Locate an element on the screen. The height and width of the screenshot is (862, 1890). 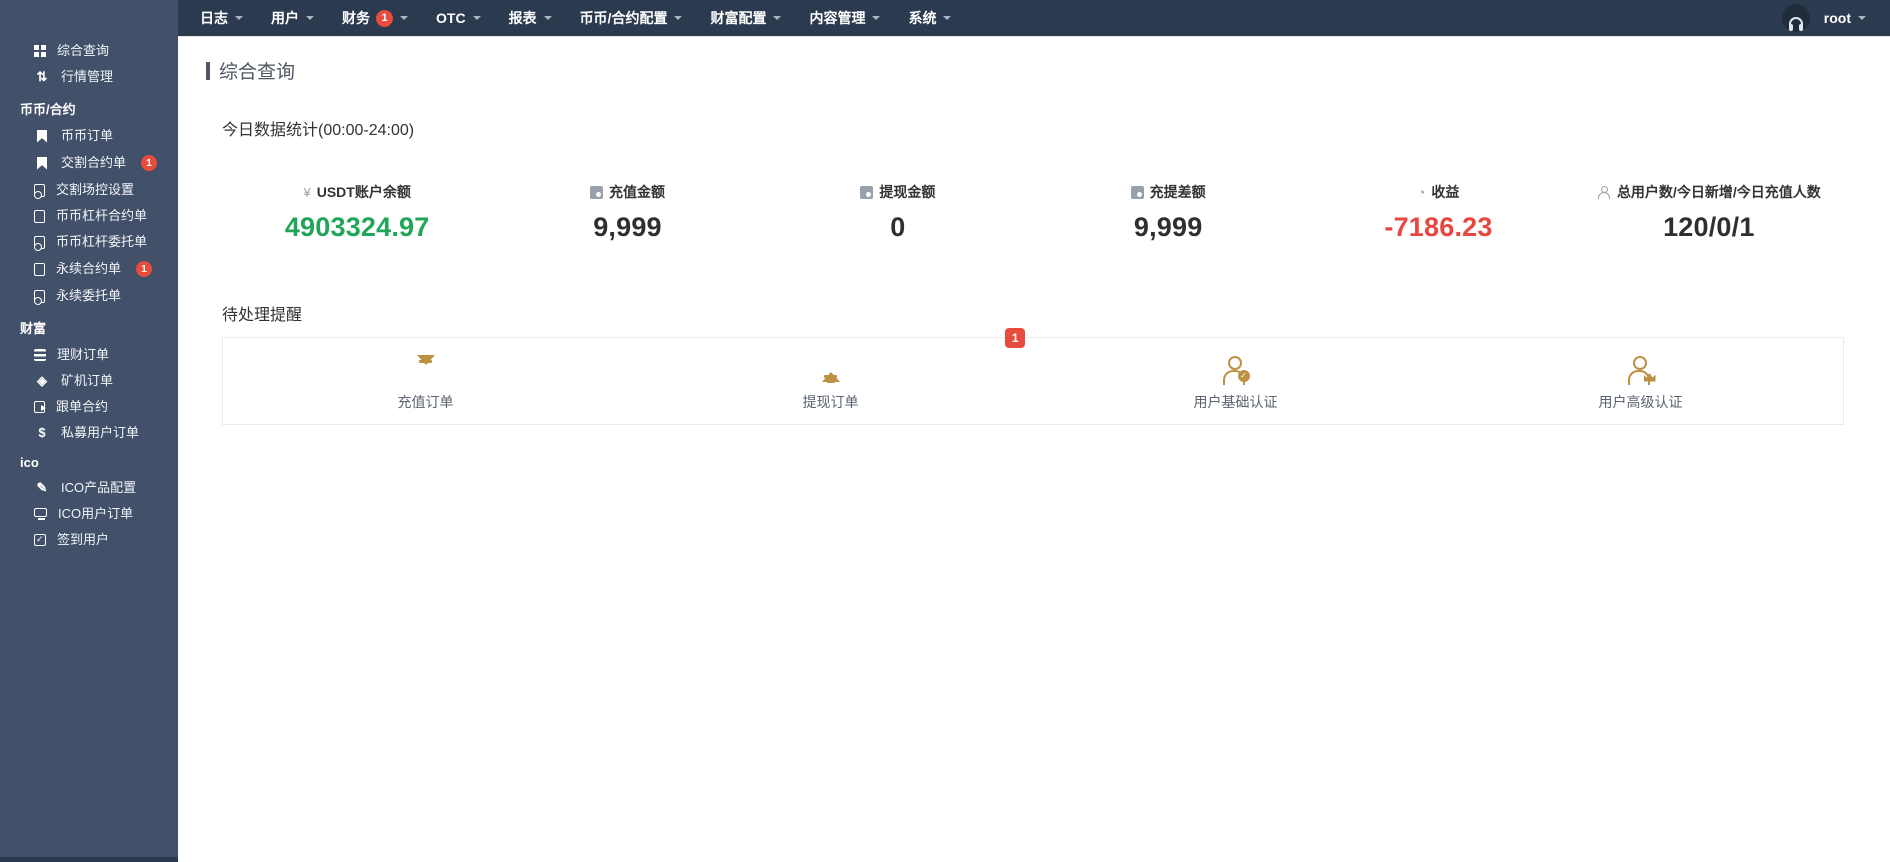
card-user-advanced-verification: 用户高级认证 is located at coordinates (1640, 381).